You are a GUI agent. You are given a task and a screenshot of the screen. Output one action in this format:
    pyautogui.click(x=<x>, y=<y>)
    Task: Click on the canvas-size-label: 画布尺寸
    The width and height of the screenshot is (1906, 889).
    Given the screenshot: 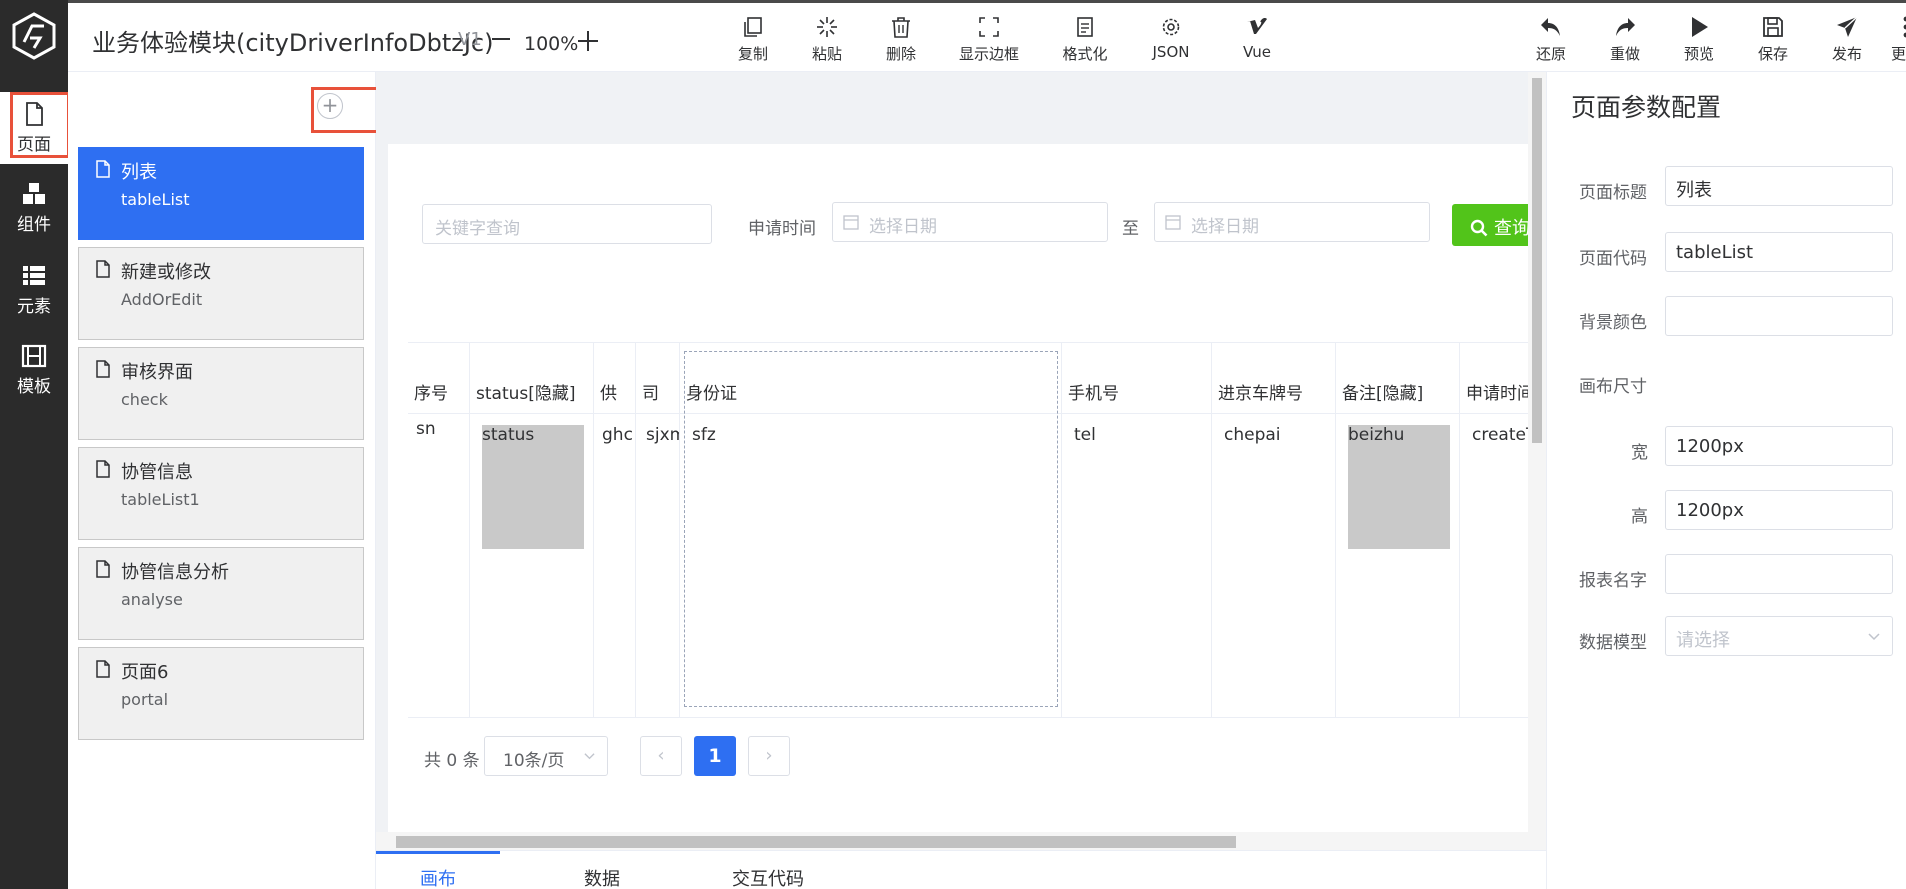 What is the action you would take?
    pyautogui.click(x=1613, y=387)
    